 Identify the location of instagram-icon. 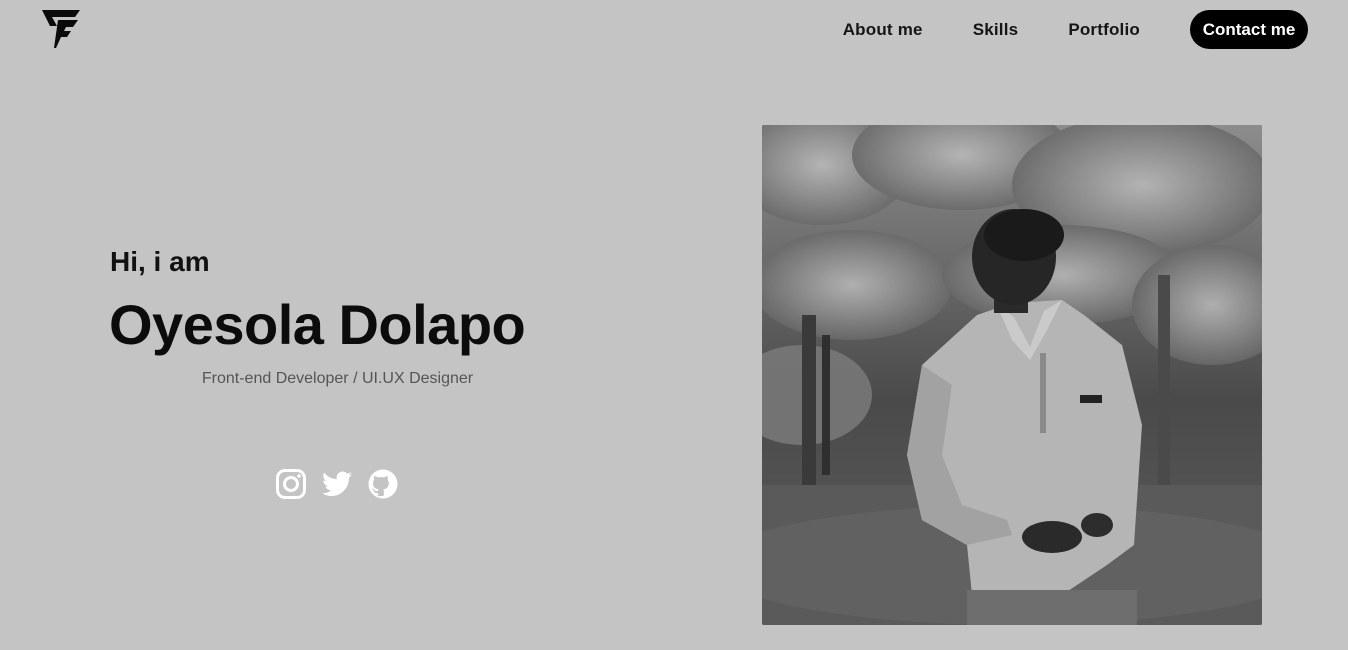
(291, 484).